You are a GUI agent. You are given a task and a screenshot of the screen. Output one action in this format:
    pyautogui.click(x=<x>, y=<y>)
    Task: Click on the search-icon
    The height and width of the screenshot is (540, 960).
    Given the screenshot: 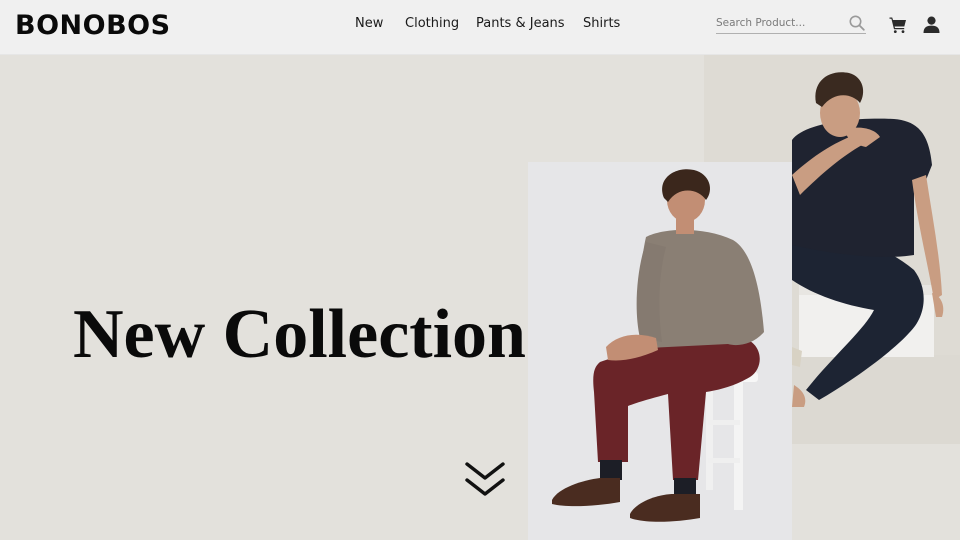 What is the action you would take?
    pyautogui.click(x=857, y=23)
    